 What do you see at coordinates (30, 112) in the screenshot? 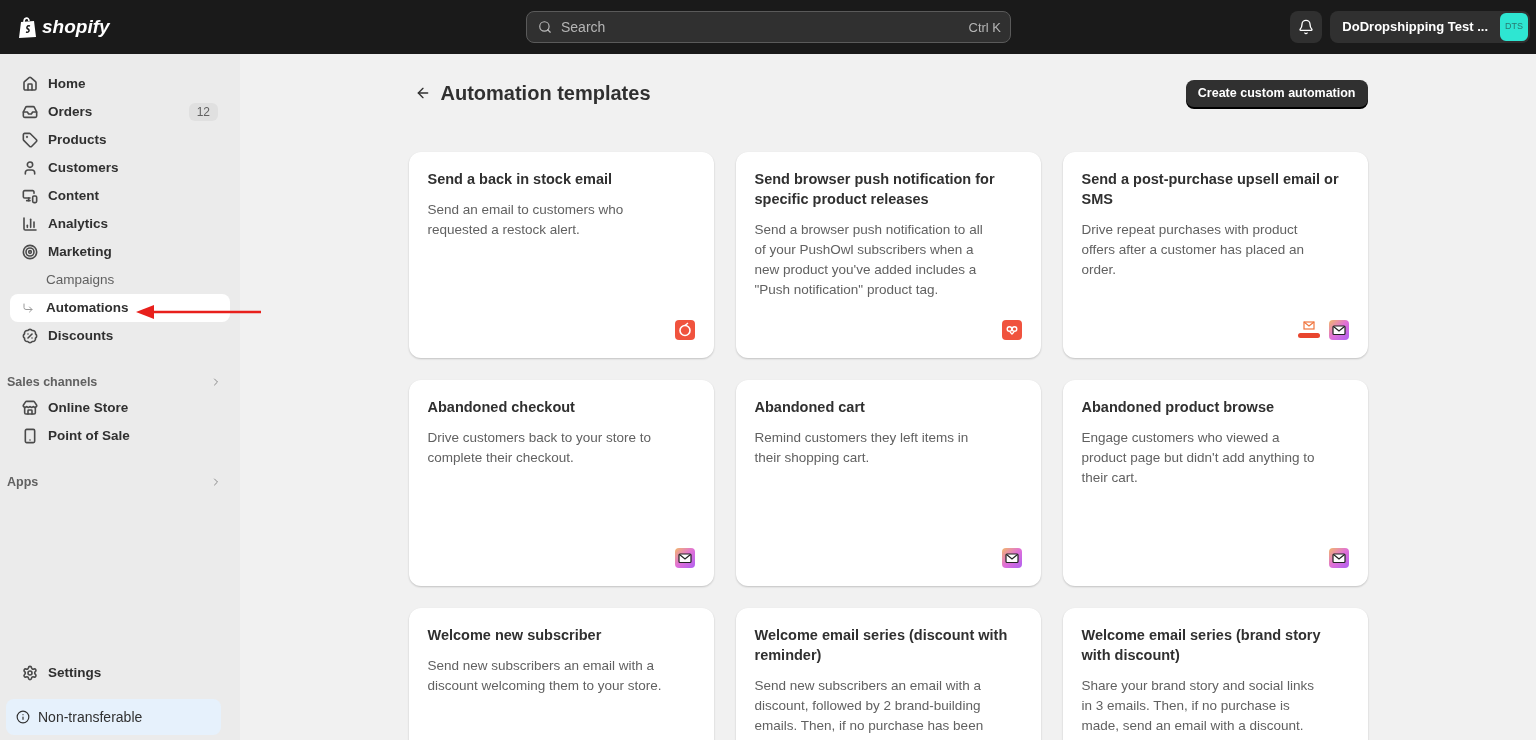
I see `orders-icon` at bounding box center [30, 112].